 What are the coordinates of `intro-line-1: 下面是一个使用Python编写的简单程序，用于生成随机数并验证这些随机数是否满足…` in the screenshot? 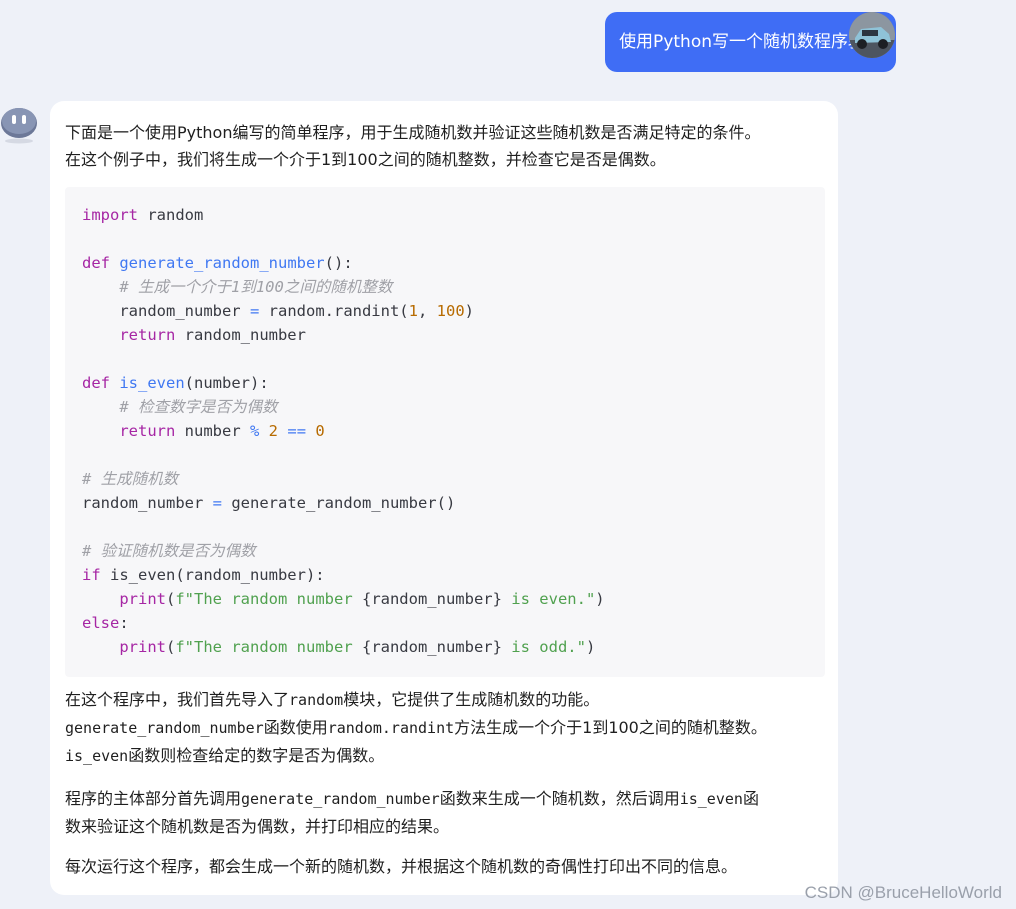 It's located at (413, 132).